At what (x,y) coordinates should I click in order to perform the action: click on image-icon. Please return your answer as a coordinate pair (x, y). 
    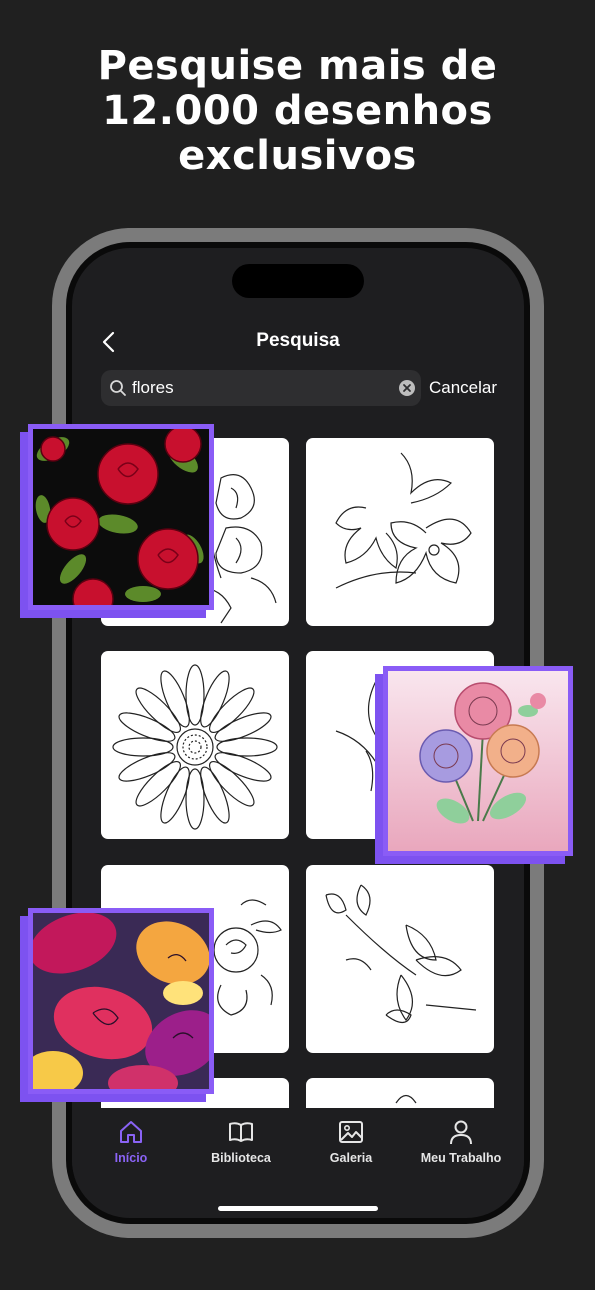
    Looking at the image, I should click on (351, 1132).